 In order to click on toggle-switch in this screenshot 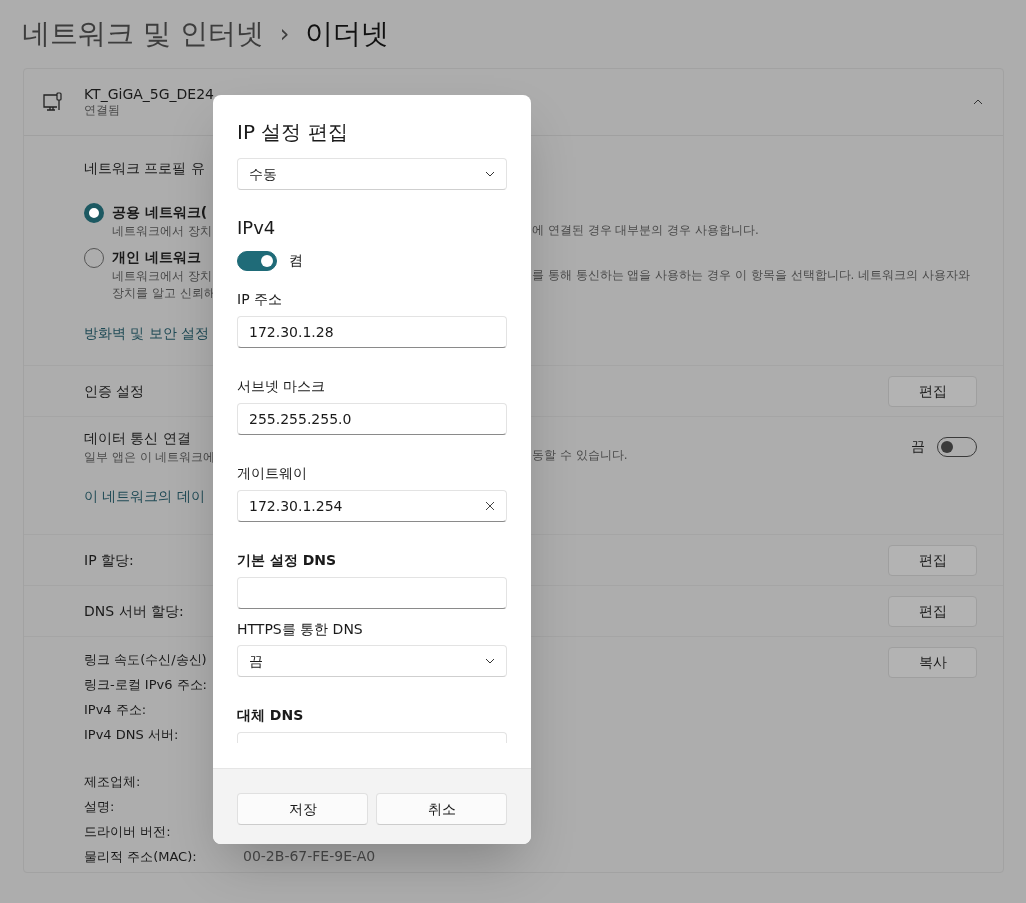, I will do `click(257, 260)`.